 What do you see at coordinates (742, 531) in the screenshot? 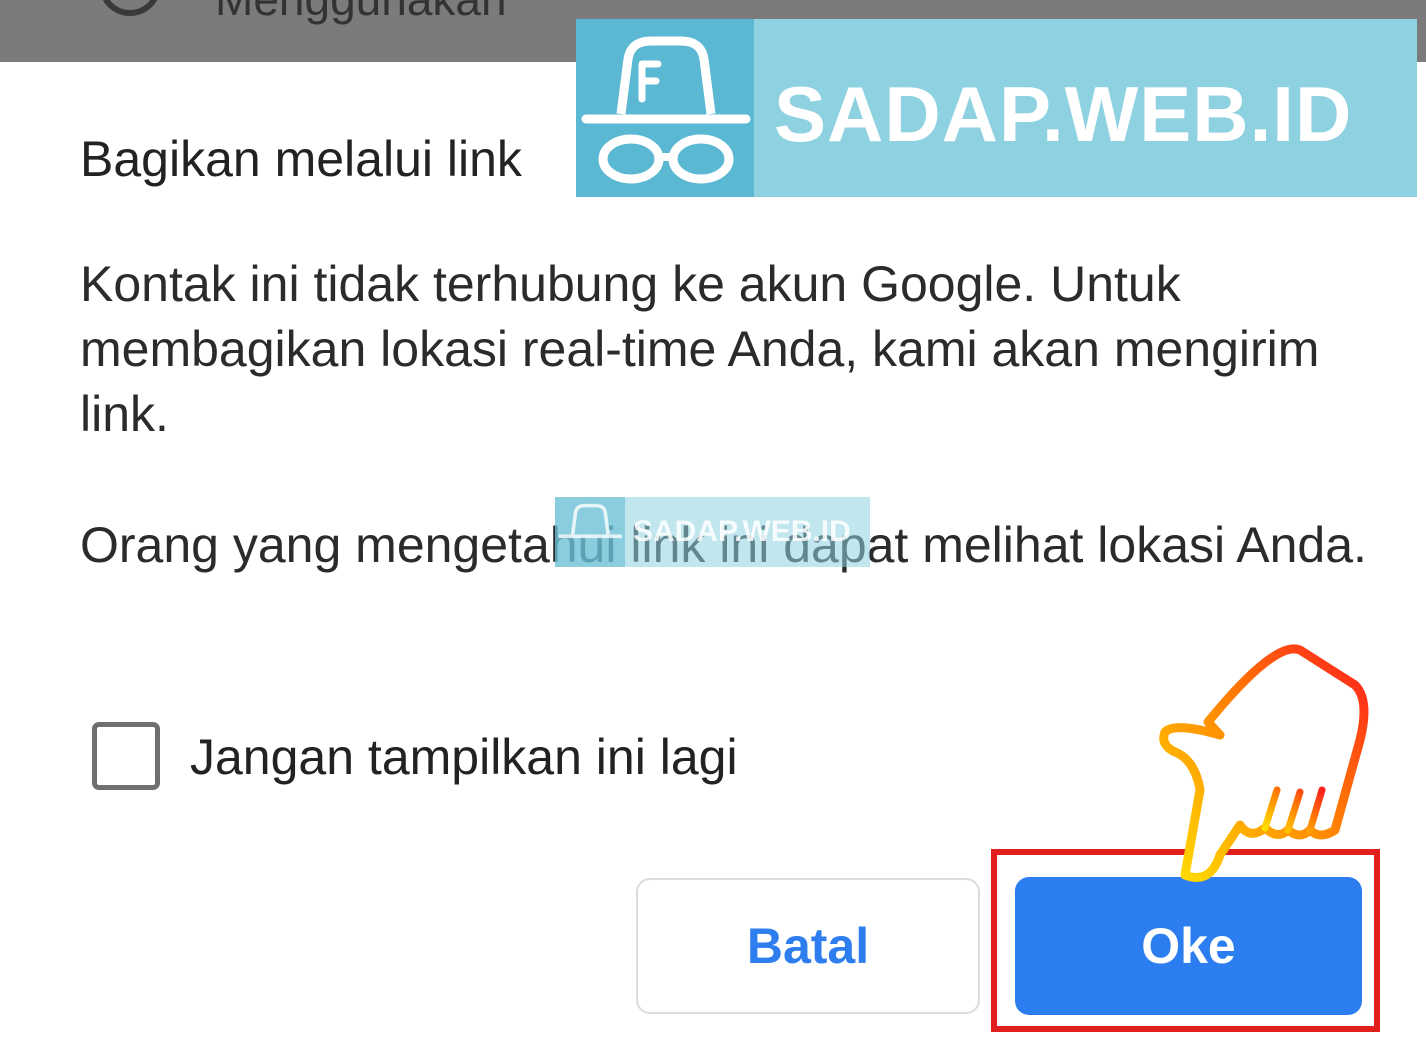
I see `watermark-small-text: SADAP.WEB.ID` at bounding box center [742, 531].